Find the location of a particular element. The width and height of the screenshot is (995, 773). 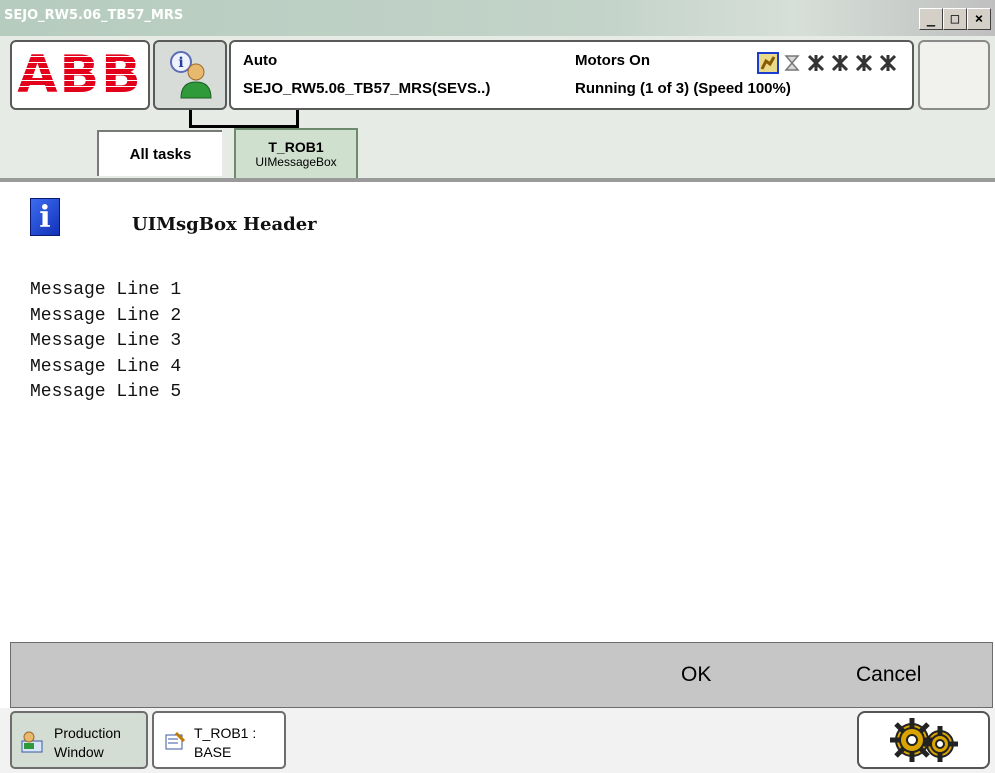

production-window-button: Production Window is located at coordinates (79, 740).